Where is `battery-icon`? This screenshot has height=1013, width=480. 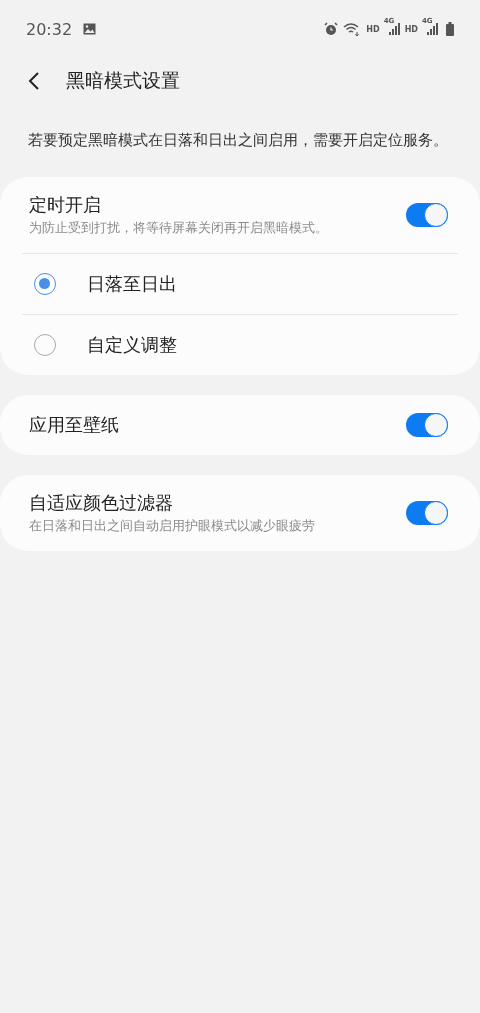
battery-icon is located at coordinates (450, 29).